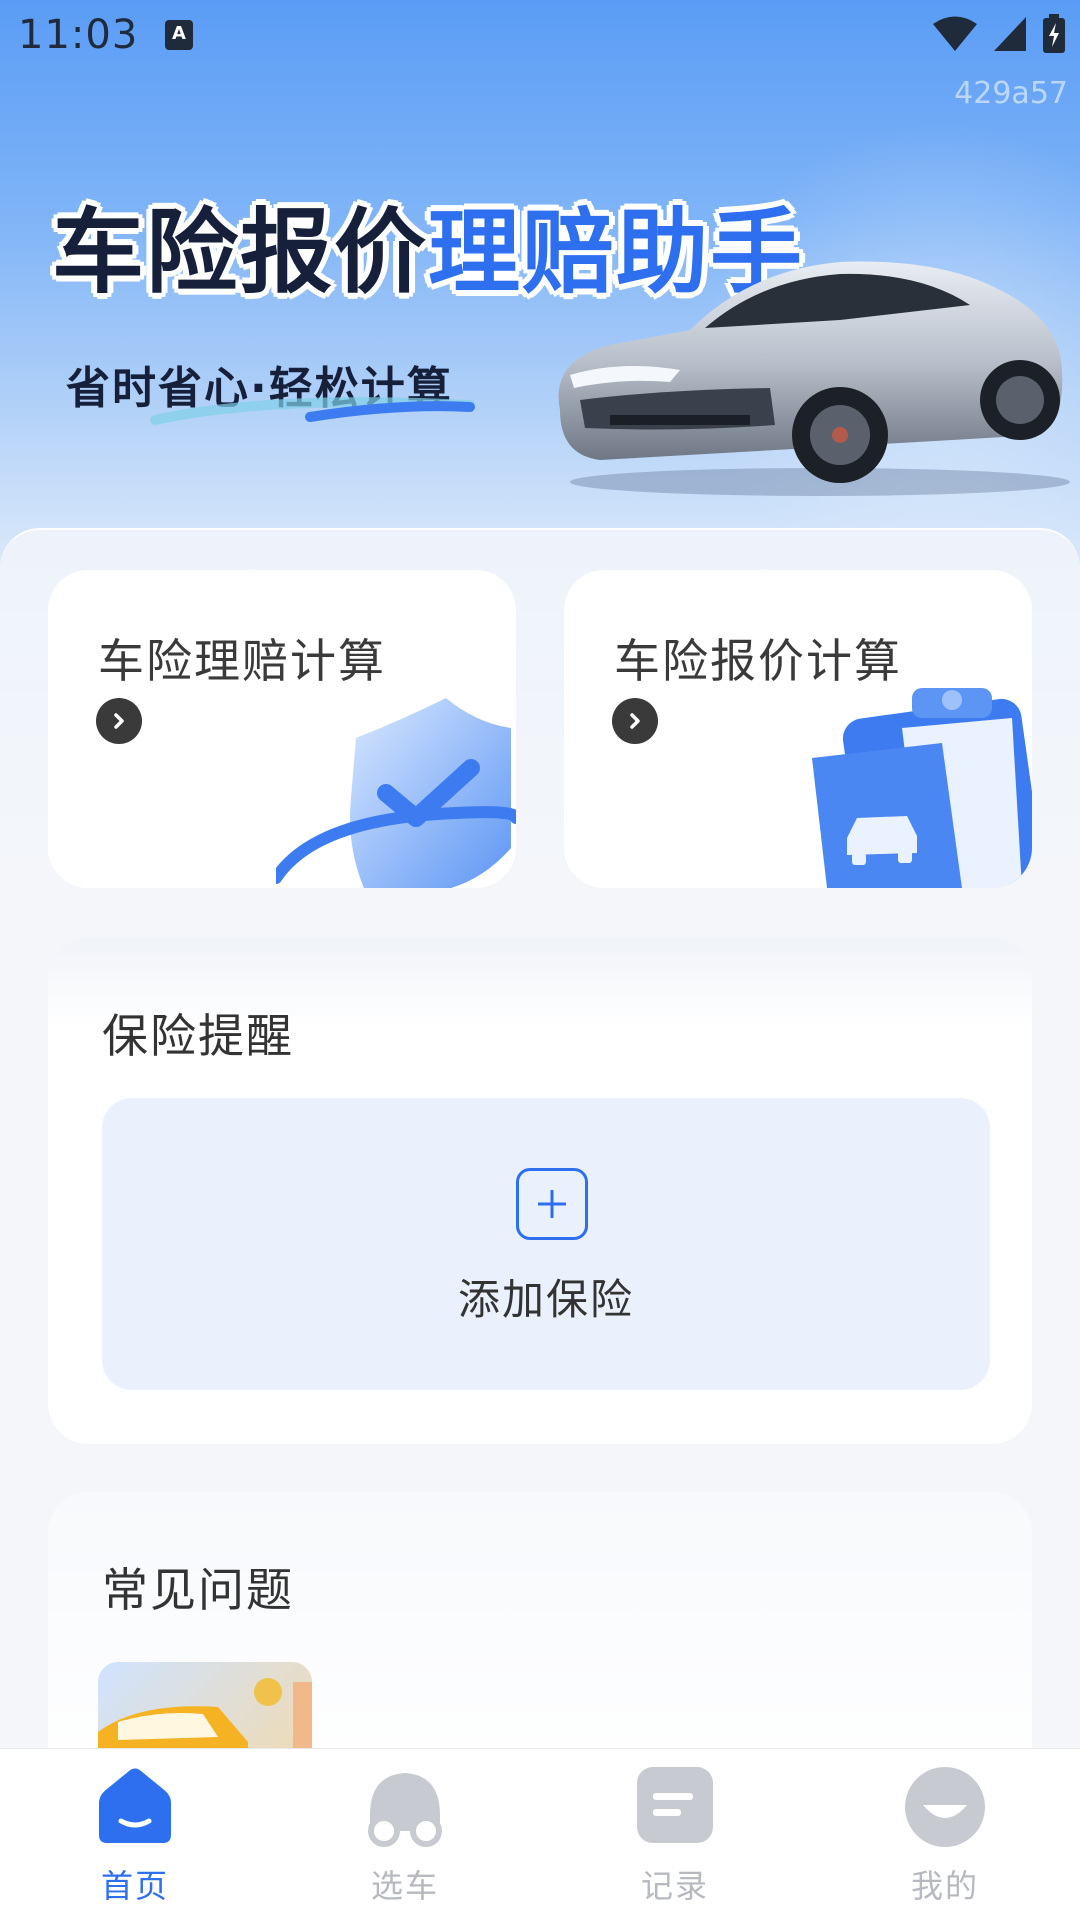 The height and width of the screenshot is (1920, 1080). I want to click on status-time: 11:03, so click(78, 35).